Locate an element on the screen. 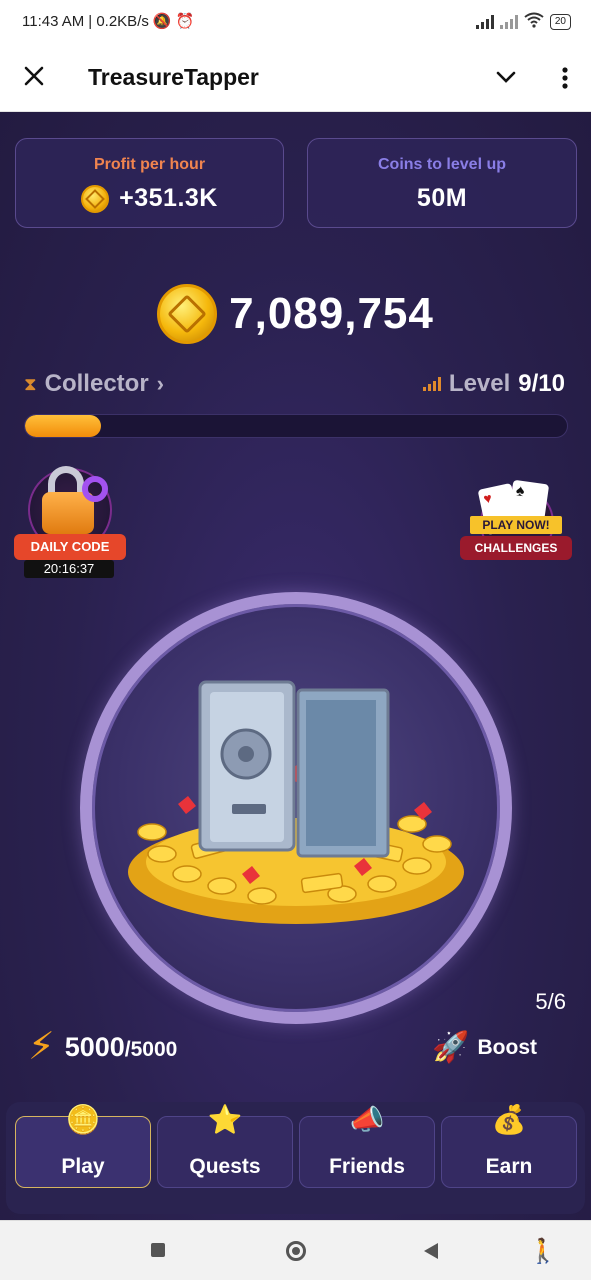 Image resolution: width=591 pixels, height=1280 pixels. recents-icon is located at coordinates (158, 1250).